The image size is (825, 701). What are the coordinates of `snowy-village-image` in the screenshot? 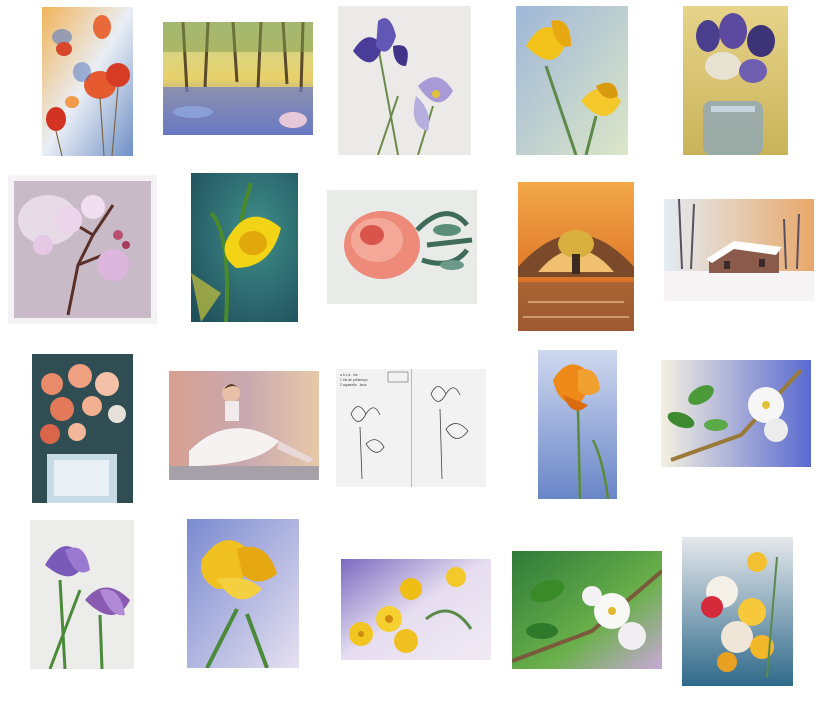 It's located at (739, 250).